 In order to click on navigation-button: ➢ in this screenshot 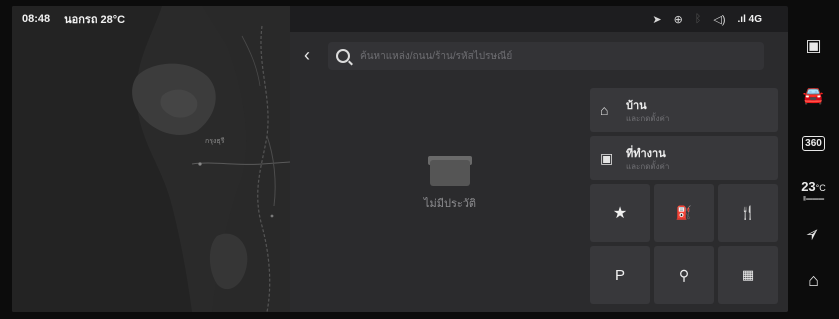, I will do `click(813, 234)`.